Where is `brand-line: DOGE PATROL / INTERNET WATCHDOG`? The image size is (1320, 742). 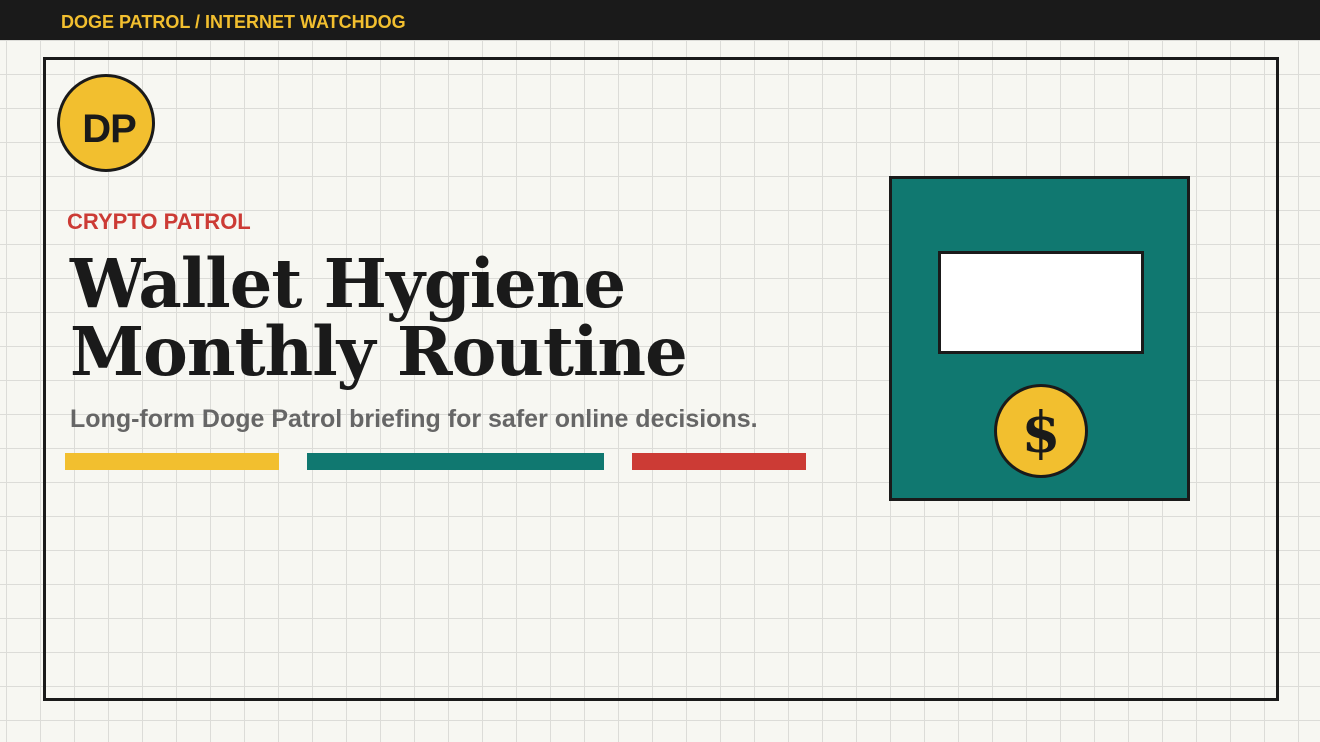
brand-line: DOGE PATROL / INTERNET WATCHDOG is located at coordinates (233, 22).